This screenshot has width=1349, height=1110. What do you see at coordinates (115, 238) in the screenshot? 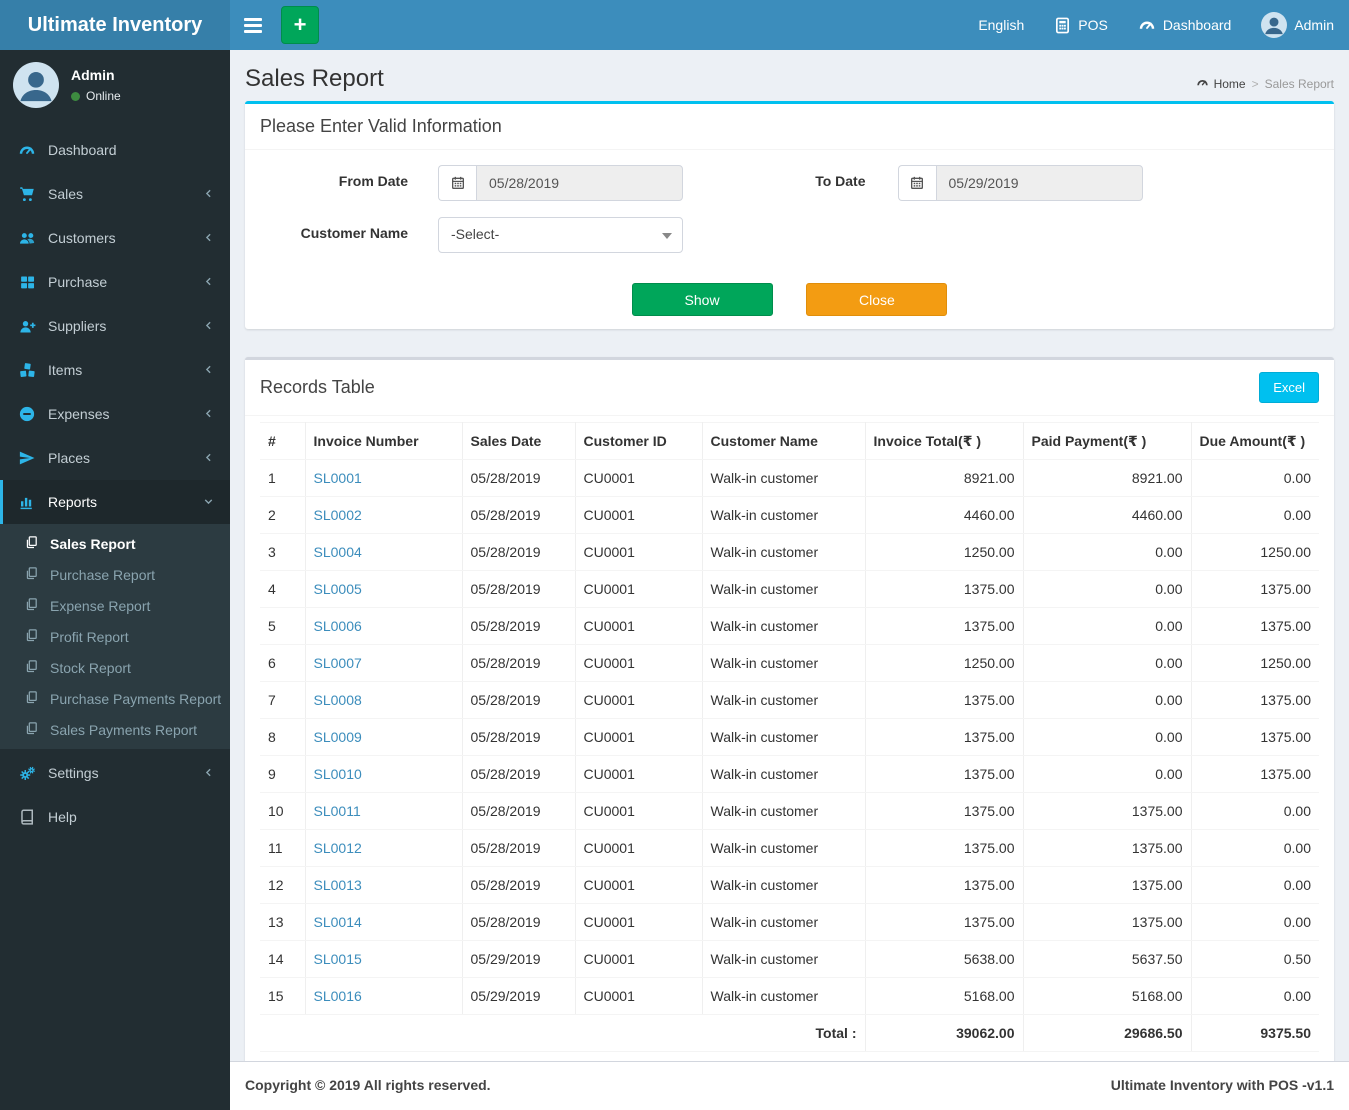
I see `sidebar-item-customers: Customers` at bounding box center [115, 238].